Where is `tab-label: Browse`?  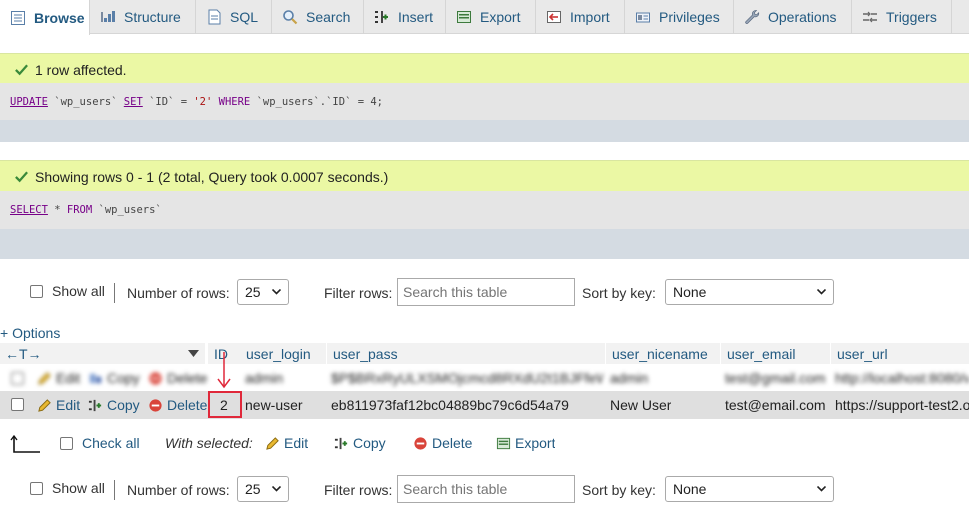 tab-label: Browse is located at coordinates (59, 17).